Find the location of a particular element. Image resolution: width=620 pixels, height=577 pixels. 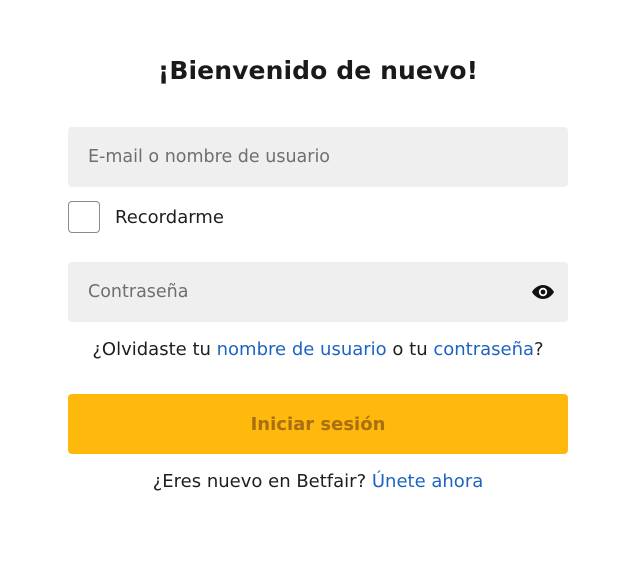

forgot-prefix: ¿Olvidaste tu is located at coordinates (154, 349).